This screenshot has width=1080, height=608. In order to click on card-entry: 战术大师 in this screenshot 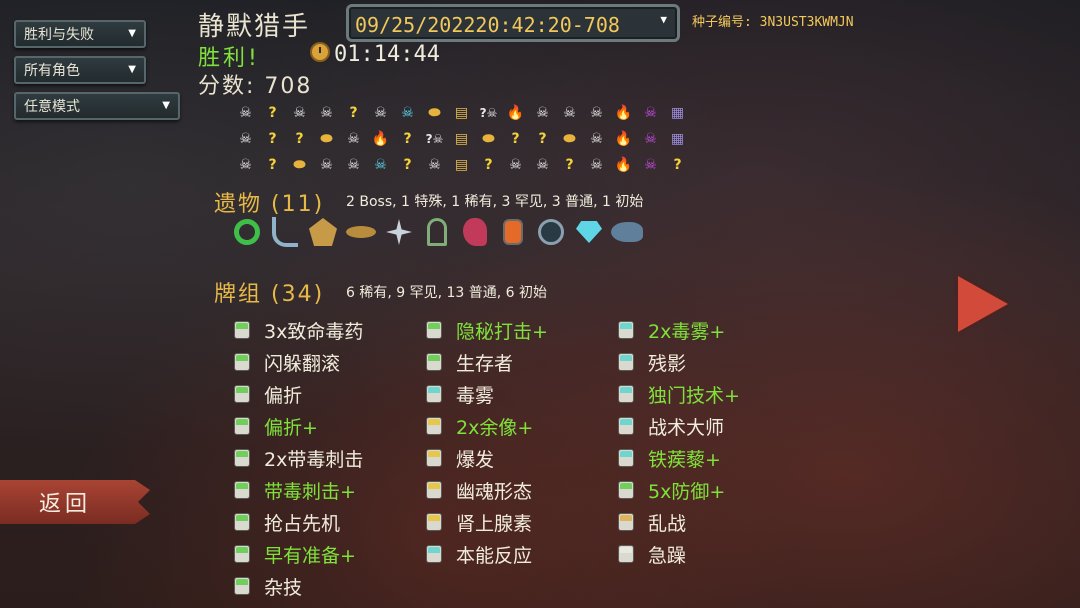, I will do `click(679, 426)`.